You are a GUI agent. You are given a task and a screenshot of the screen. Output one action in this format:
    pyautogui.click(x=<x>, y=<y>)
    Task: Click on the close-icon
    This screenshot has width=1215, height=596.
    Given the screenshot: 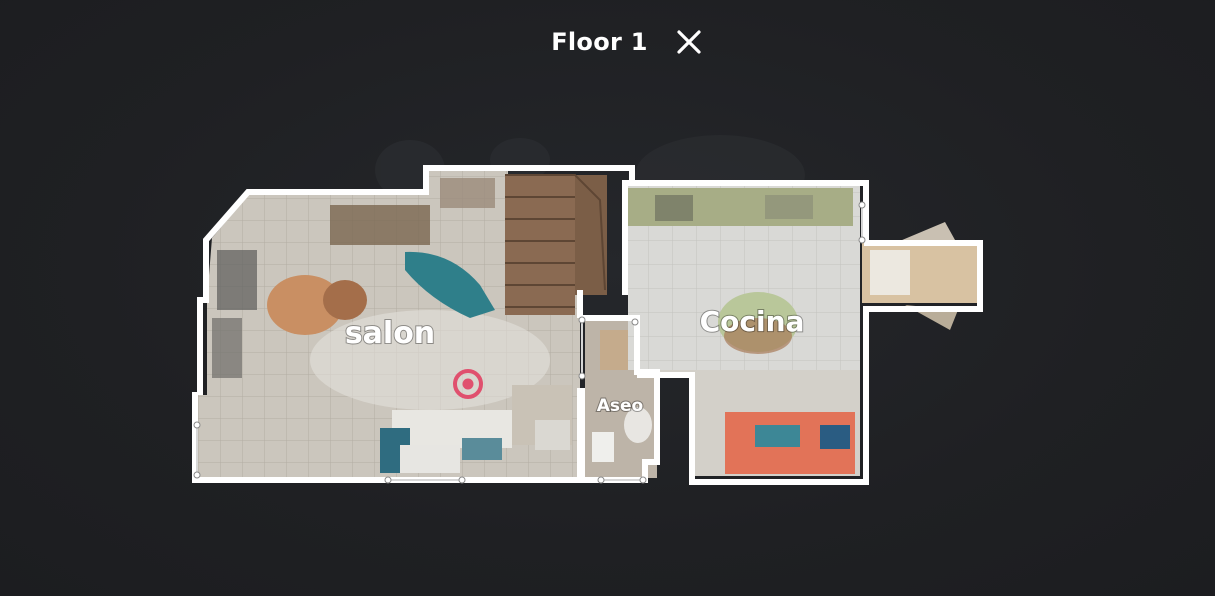 What is the action you would take?
    pyautogui.click(x=689, y=42)
    